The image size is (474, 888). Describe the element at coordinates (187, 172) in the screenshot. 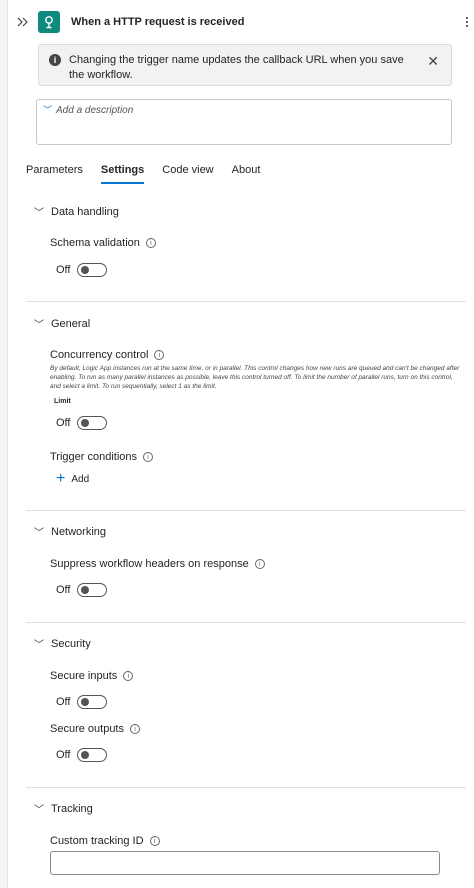

I see `tab-code-view: Code view` at that location.